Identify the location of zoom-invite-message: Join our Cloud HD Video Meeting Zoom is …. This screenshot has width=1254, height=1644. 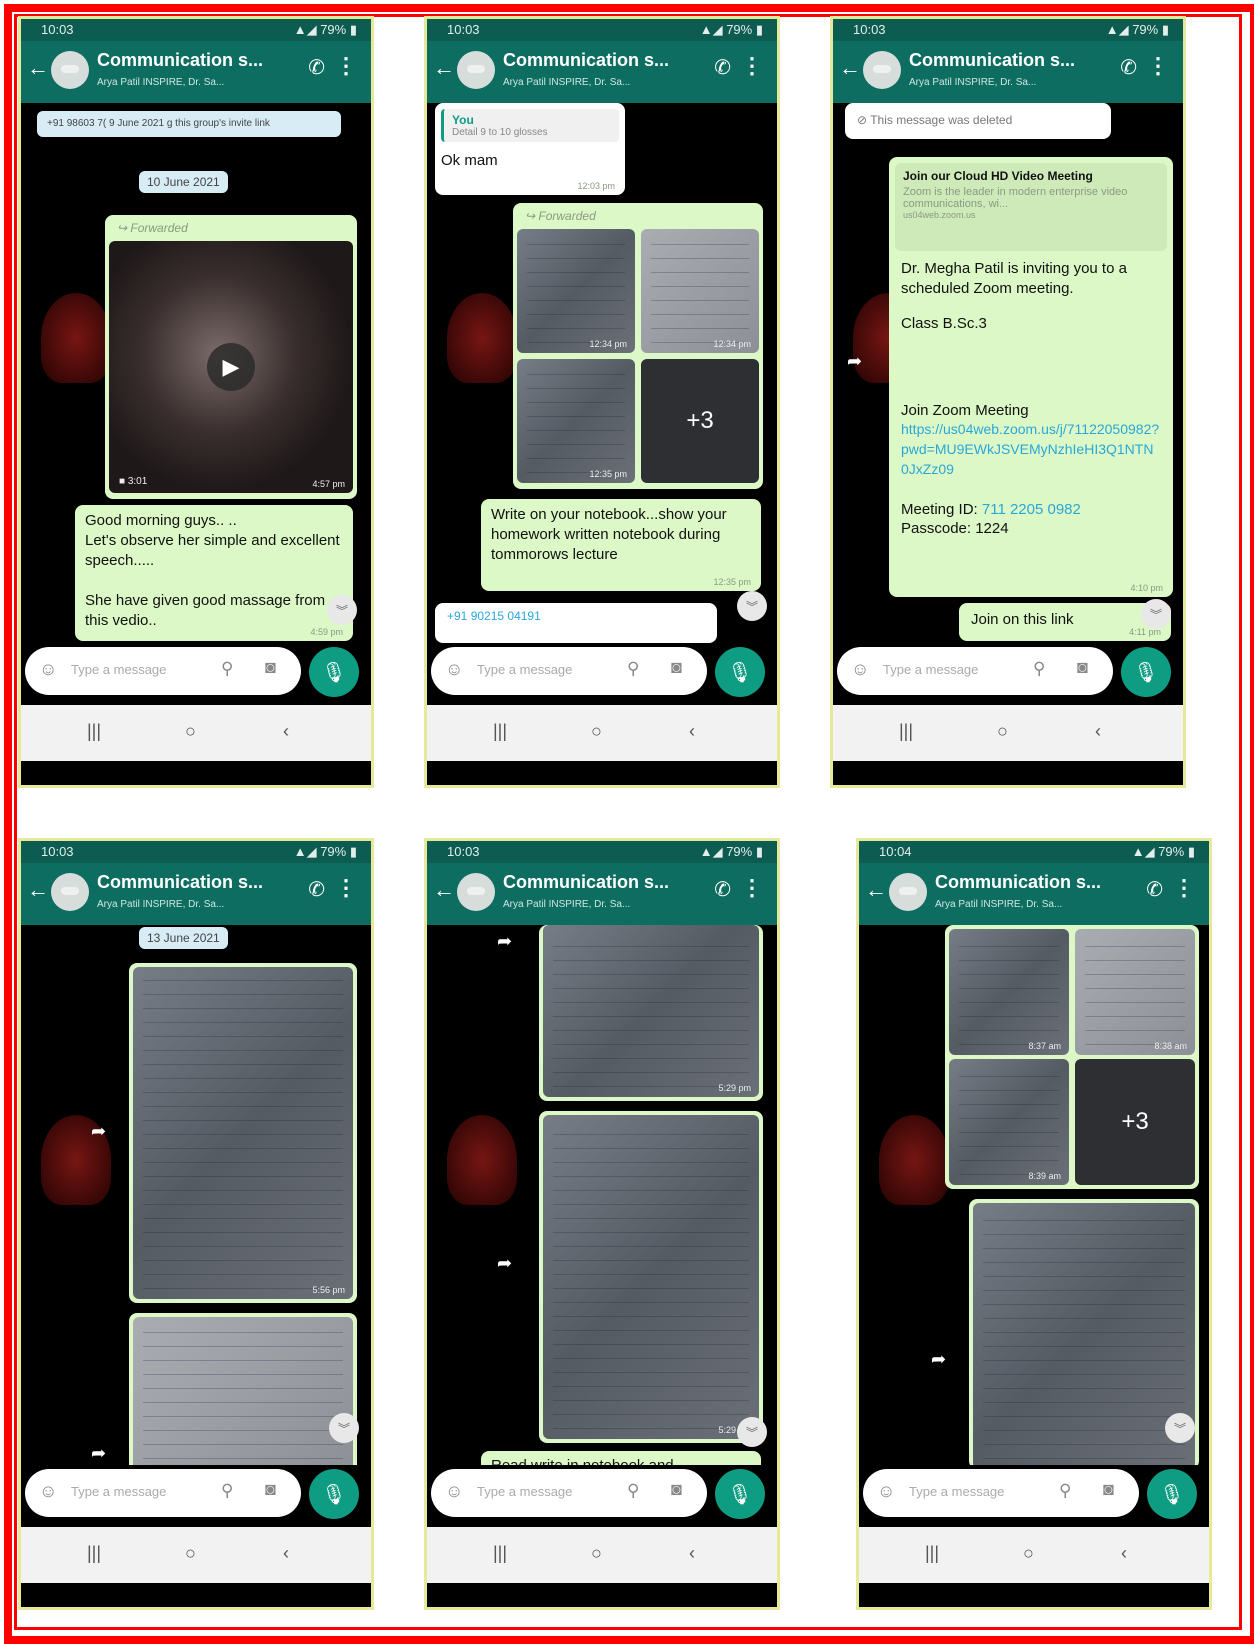
(1031, 377).